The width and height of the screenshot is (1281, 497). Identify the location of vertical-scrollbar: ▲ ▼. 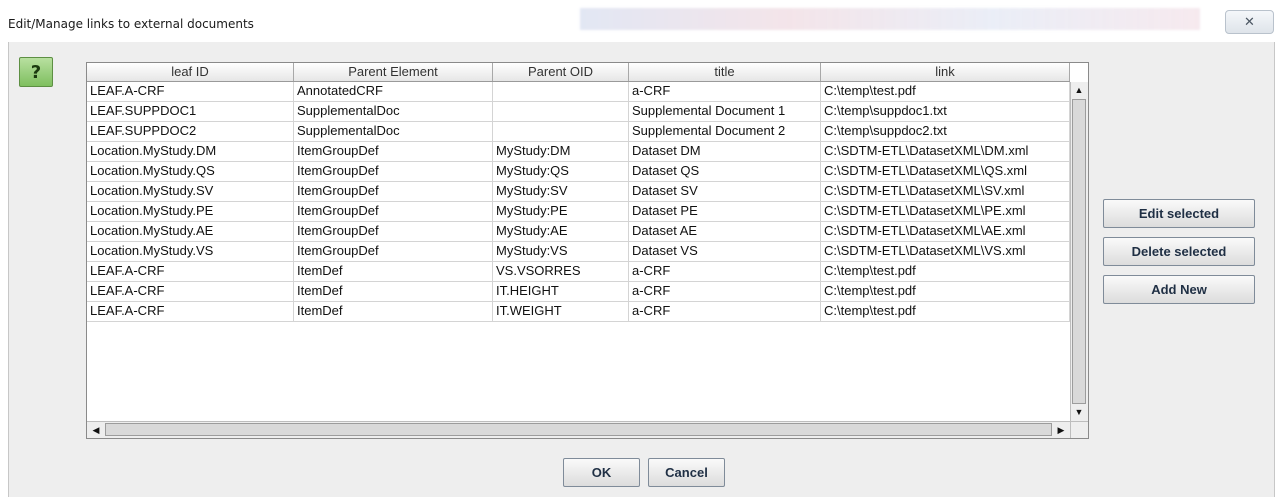
(1079, 251).